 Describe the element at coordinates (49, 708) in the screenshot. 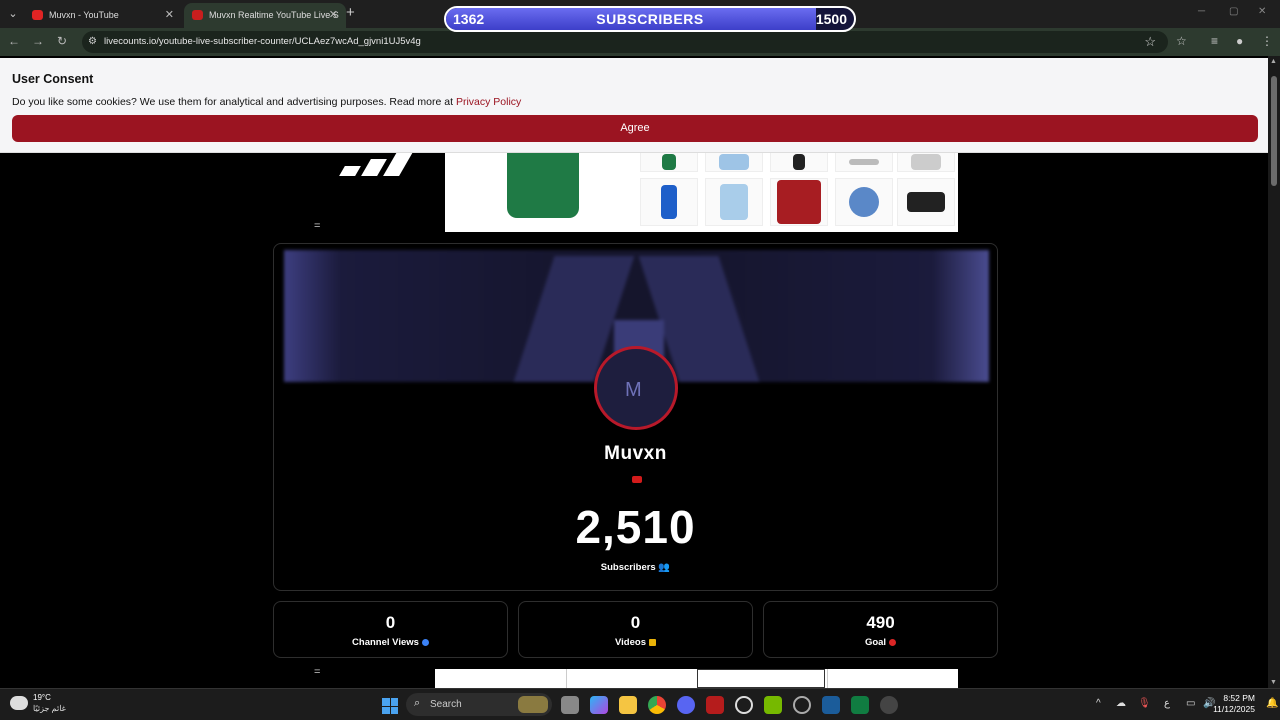

I see `weather-condition: غائم جزئيًا` at that location.